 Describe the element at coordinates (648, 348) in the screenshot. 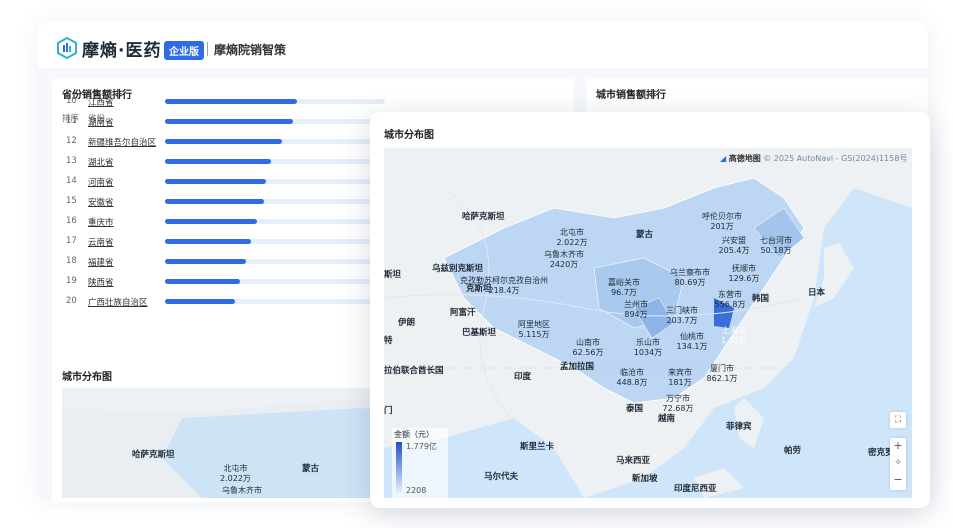

I see `city-label-leshan: 乐山市 1034万` at that location.